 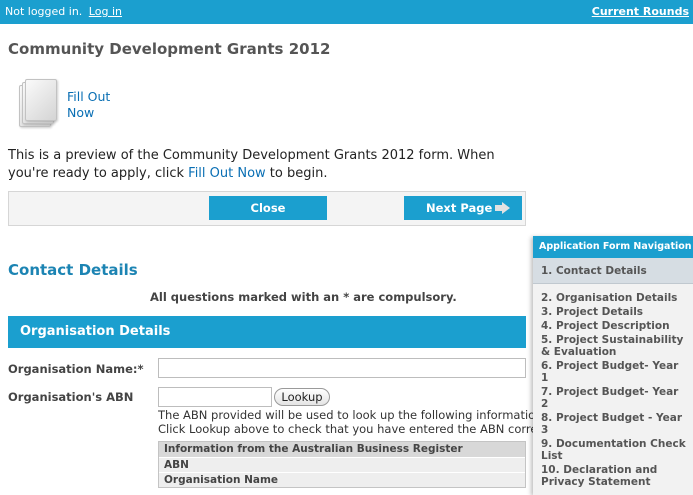 I want to click on fill-out-now-link: Fill Out Now, so click(x=97, y=105).